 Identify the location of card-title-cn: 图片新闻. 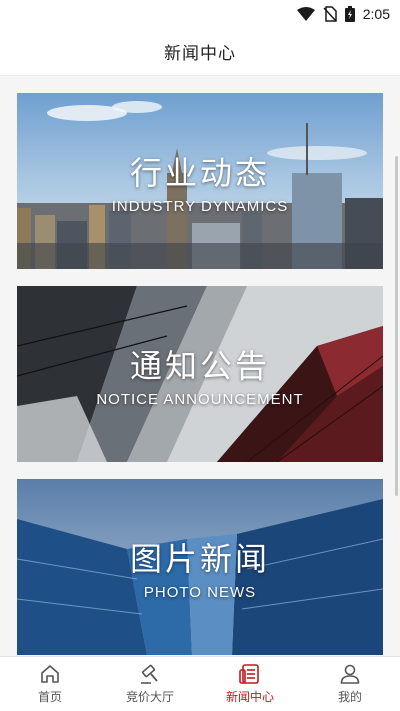
(199, 558).